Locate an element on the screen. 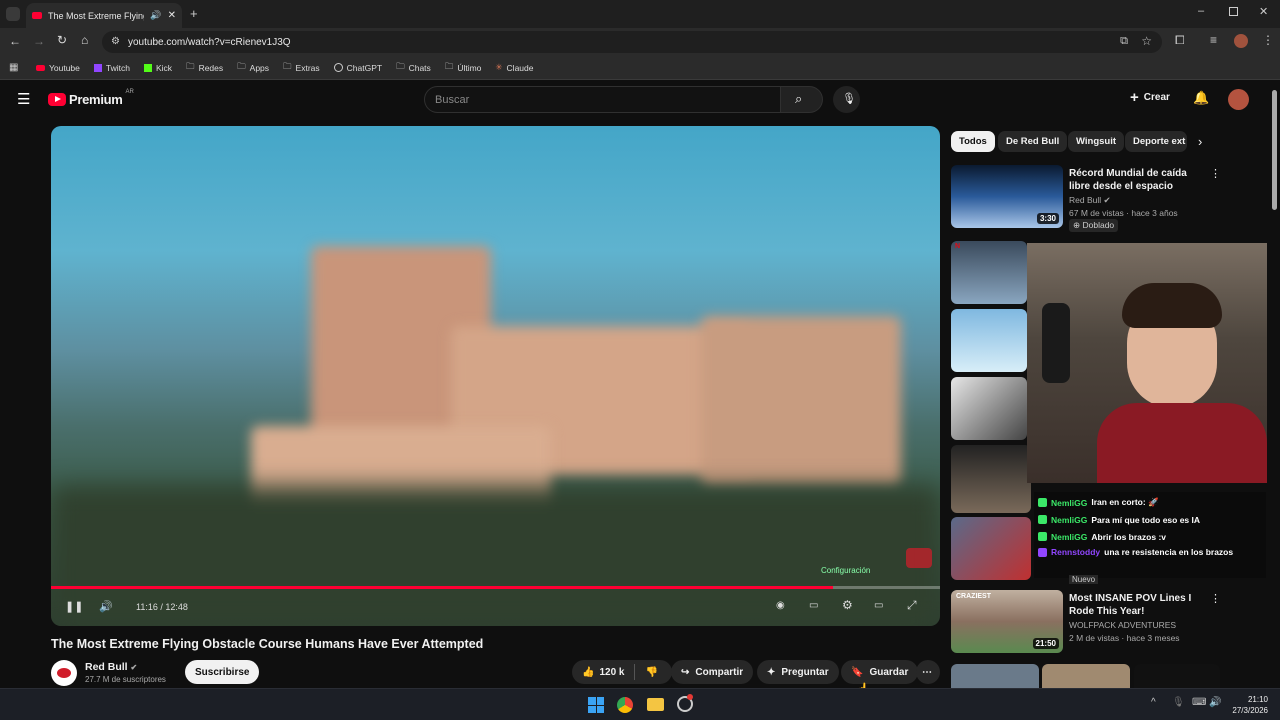 The height and width of the screenshot is (720, 1280). reading-list-icon: ≡ is located at coordinates (1213, 40).